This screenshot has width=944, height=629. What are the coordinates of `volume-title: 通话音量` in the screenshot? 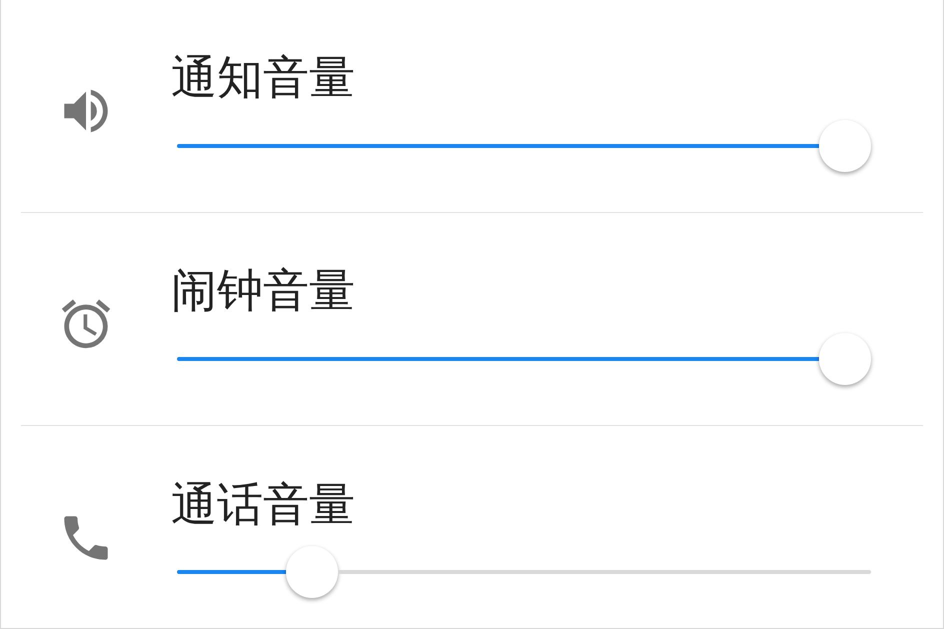 It's located at (263, 504).